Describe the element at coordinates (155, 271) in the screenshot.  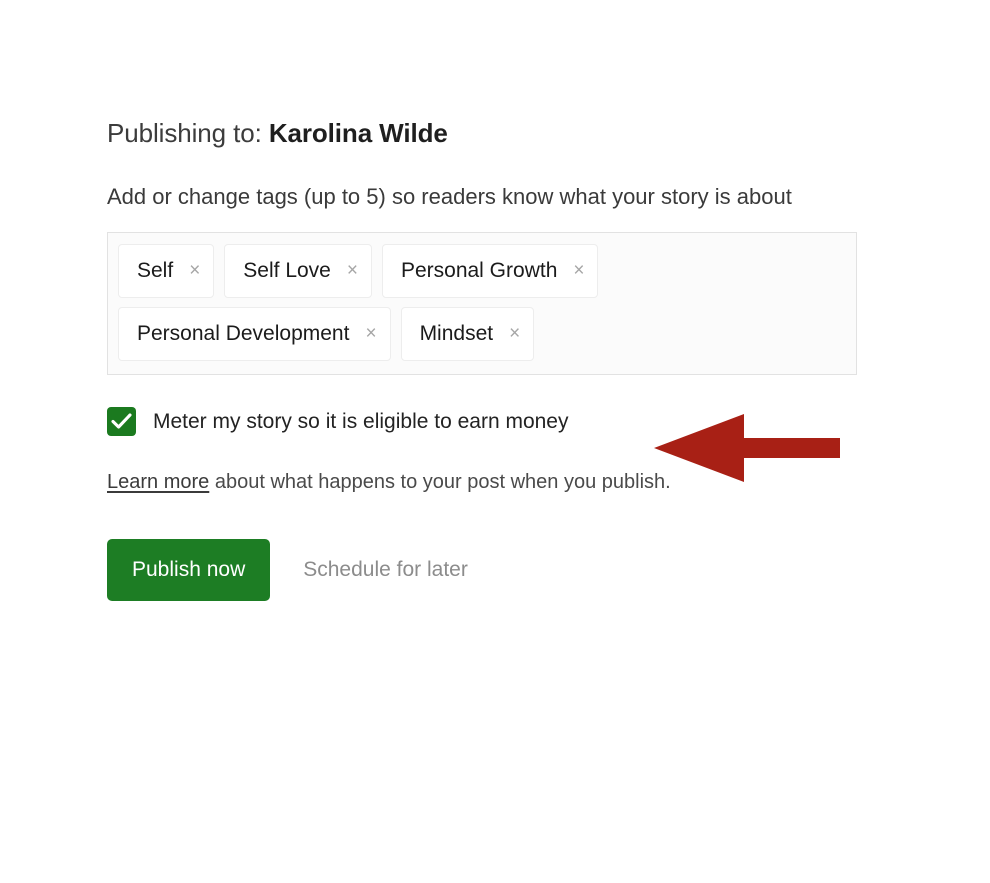
I see `tag-label: Self` at that location.